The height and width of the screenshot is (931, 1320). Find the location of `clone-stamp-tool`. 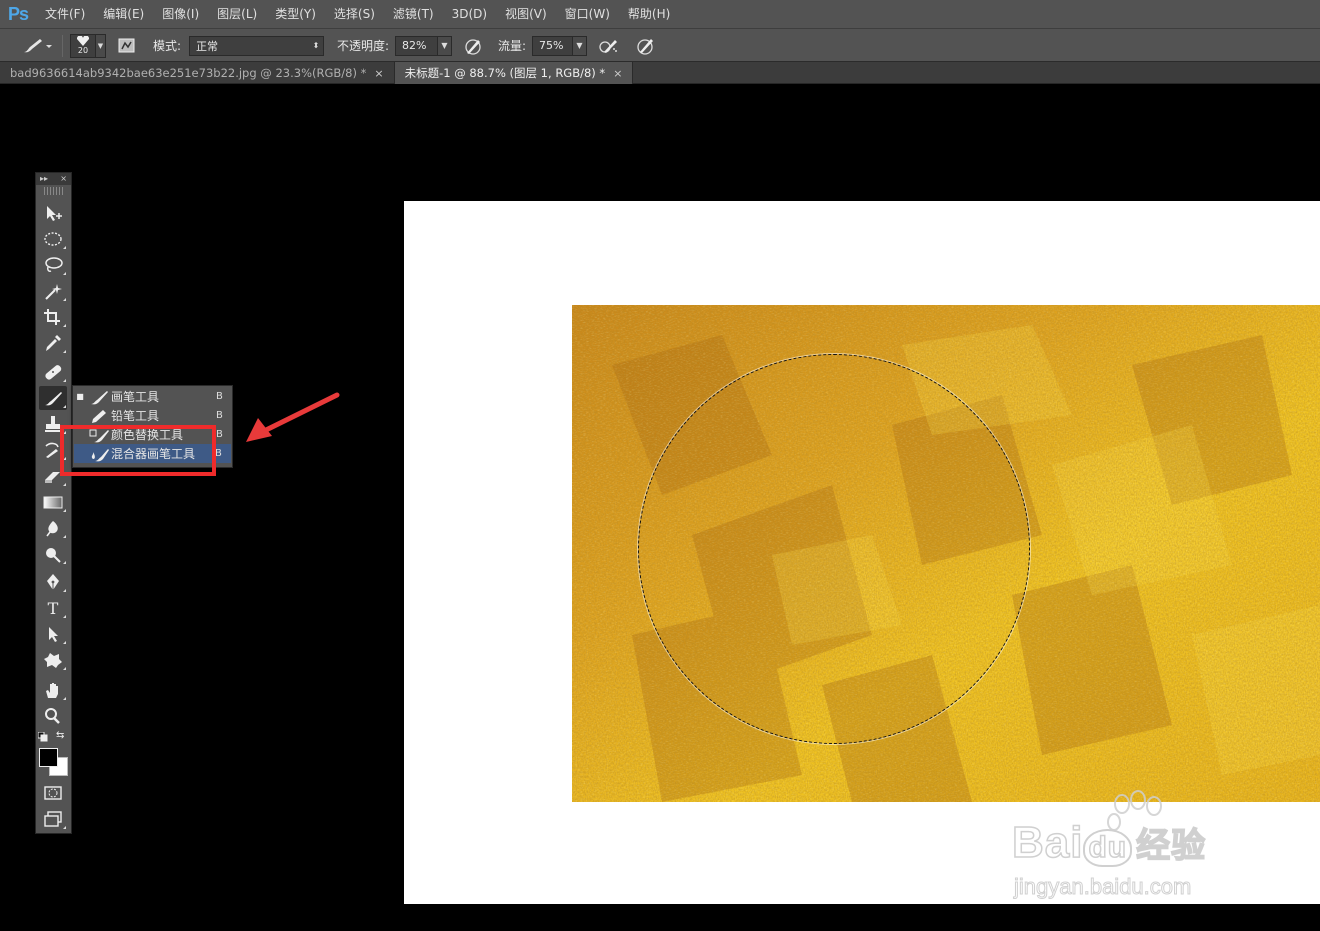

clone-stamp-tool is located at coordinates (53, 424).